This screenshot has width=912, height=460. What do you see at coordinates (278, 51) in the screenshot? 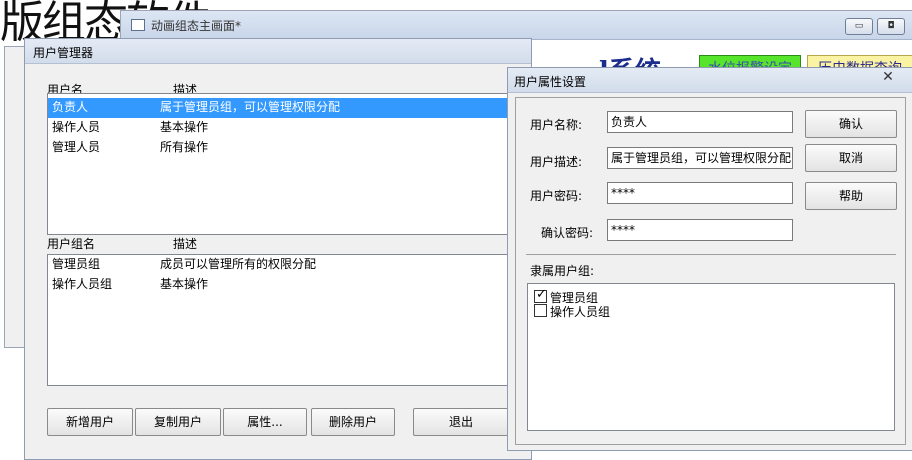
I see `user-manager-titlebar: 用户管理器` at bounding box center [278, 51].